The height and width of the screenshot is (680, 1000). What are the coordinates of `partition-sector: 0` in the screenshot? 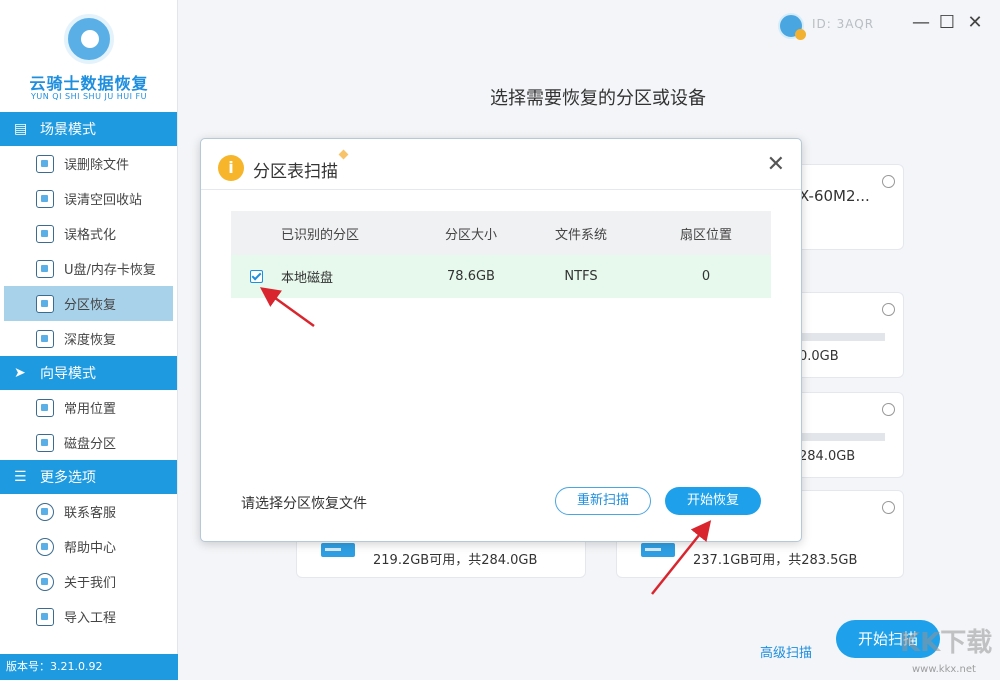 It's located at (706, 276).